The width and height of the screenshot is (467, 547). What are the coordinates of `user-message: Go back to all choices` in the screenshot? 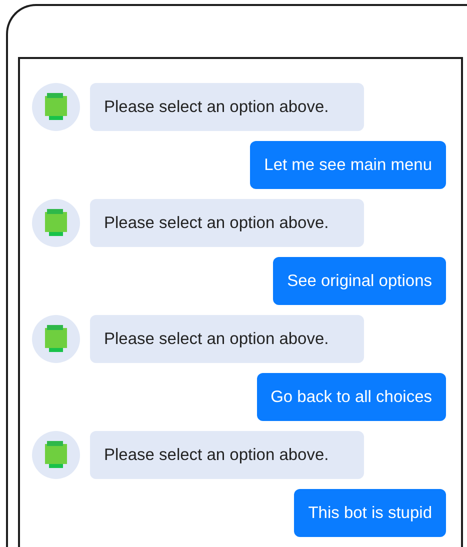 It's located at (351, 397).